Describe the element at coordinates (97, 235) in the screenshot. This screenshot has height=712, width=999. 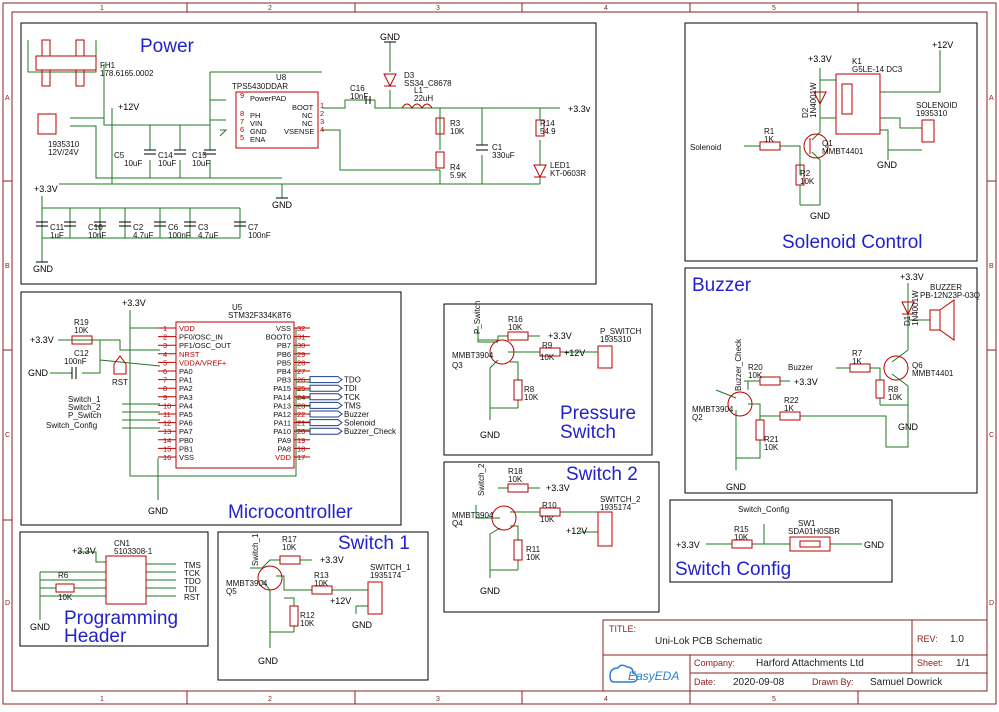
I see `c10-val: 10nF` at that location.